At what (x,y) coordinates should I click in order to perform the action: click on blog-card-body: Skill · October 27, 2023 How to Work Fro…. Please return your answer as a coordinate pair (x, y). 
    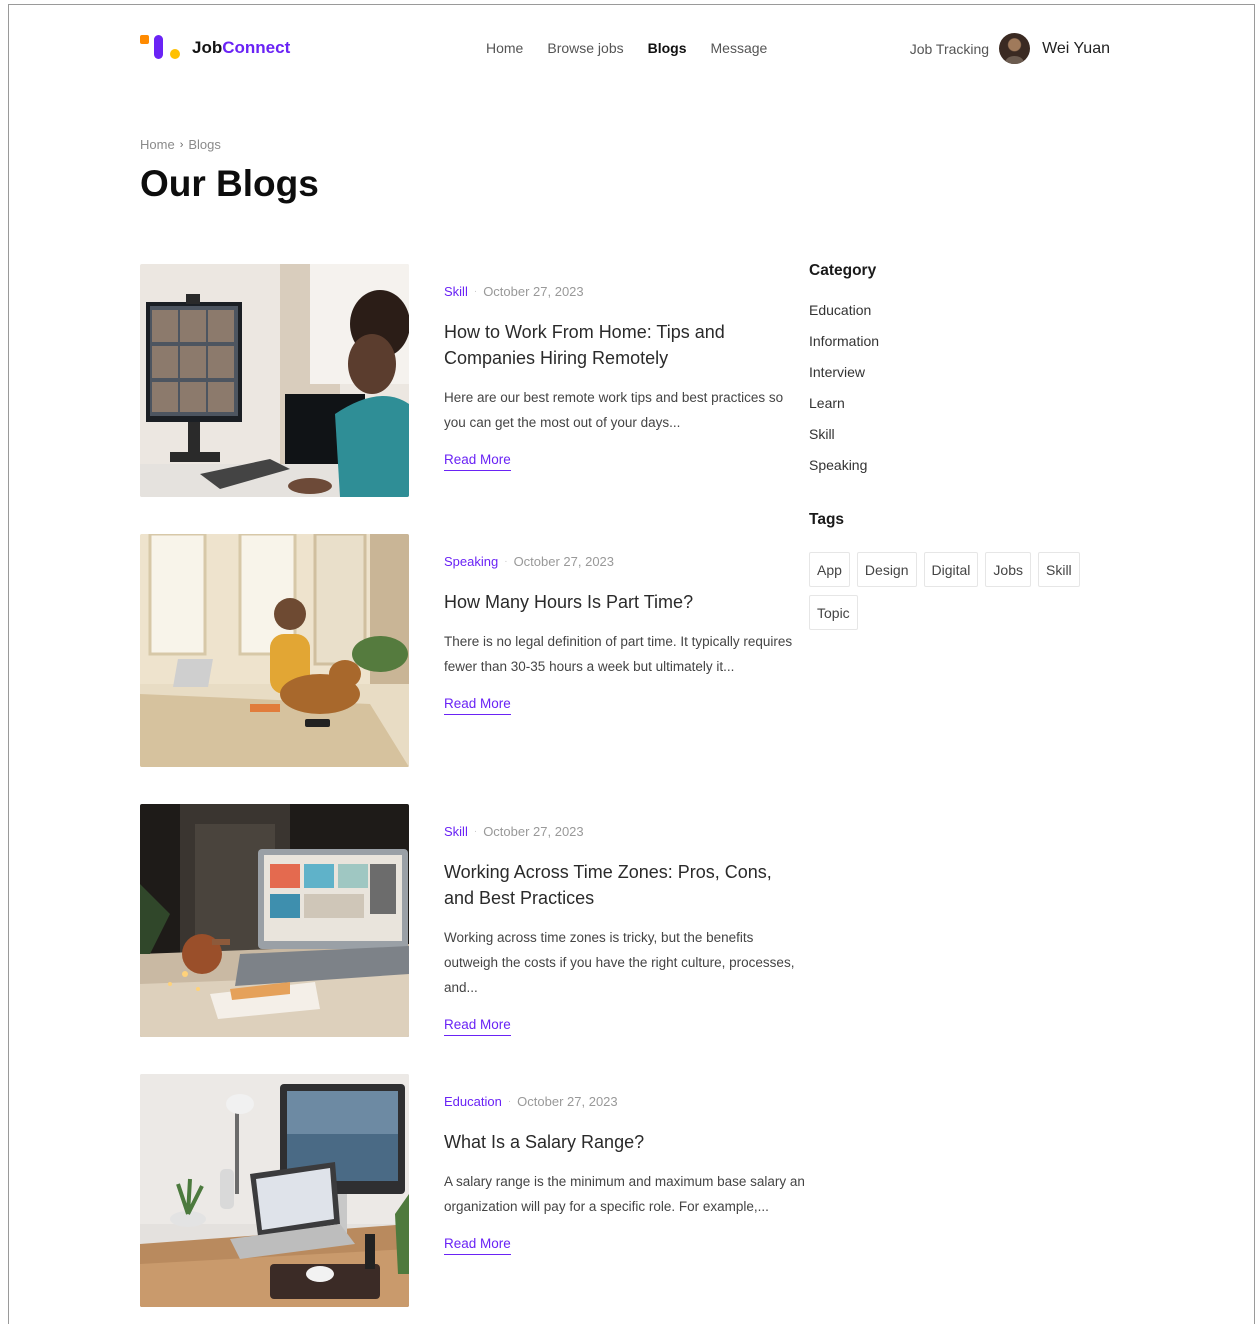
    Looking at the image, I should click on (624, 367).